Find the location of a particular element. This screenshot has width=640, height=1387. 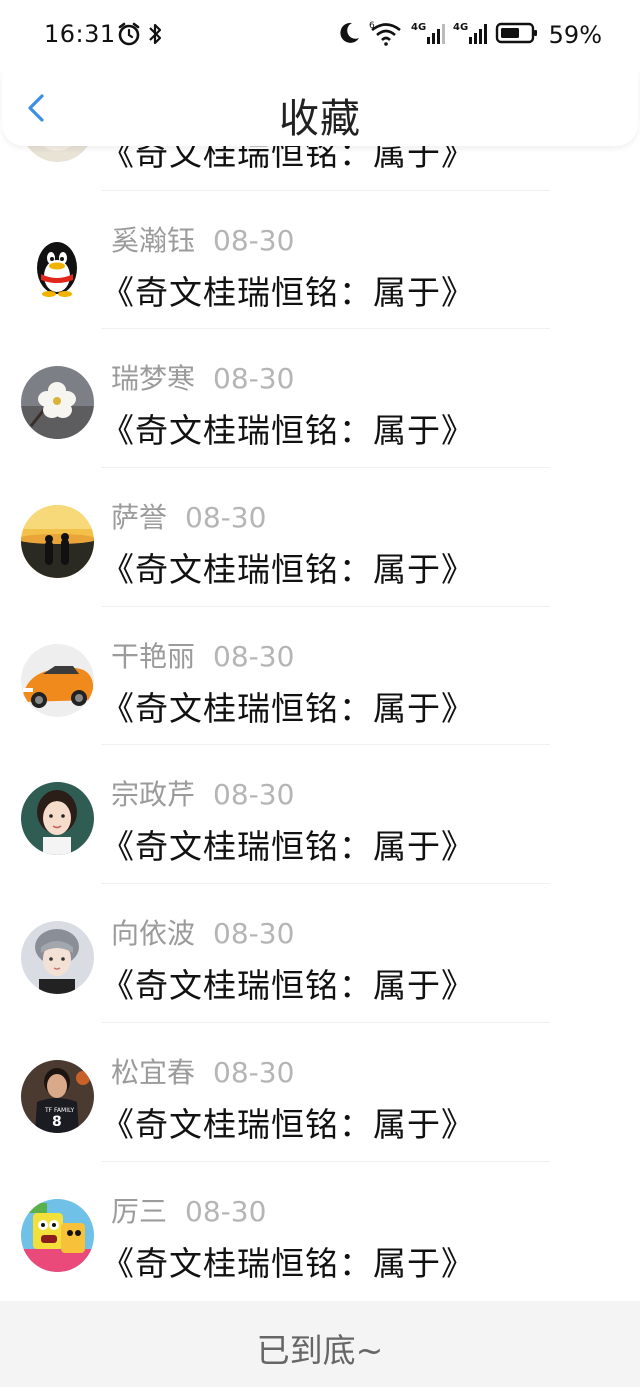

status-time: 16:31 is located at coordinates (80, 34).